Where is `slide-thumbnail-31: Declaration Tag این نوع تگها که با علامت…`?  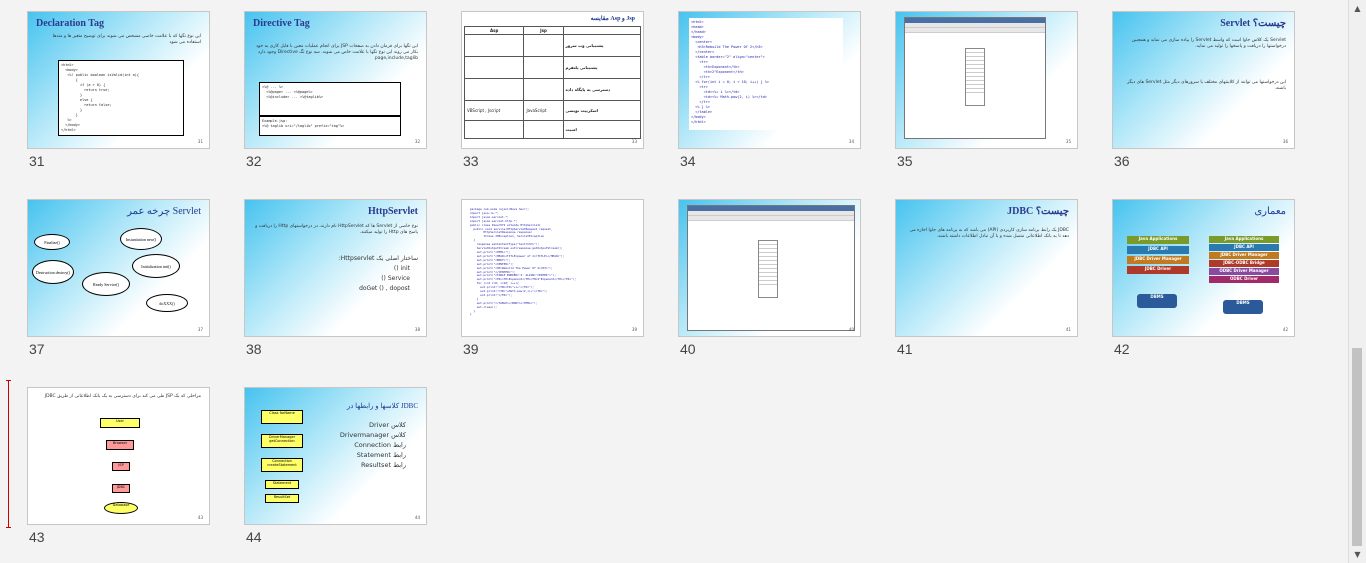 slide-thumbnail-31: Declaration Tag این نوع تگها که با علامت… is located at coordinates (118, 80).